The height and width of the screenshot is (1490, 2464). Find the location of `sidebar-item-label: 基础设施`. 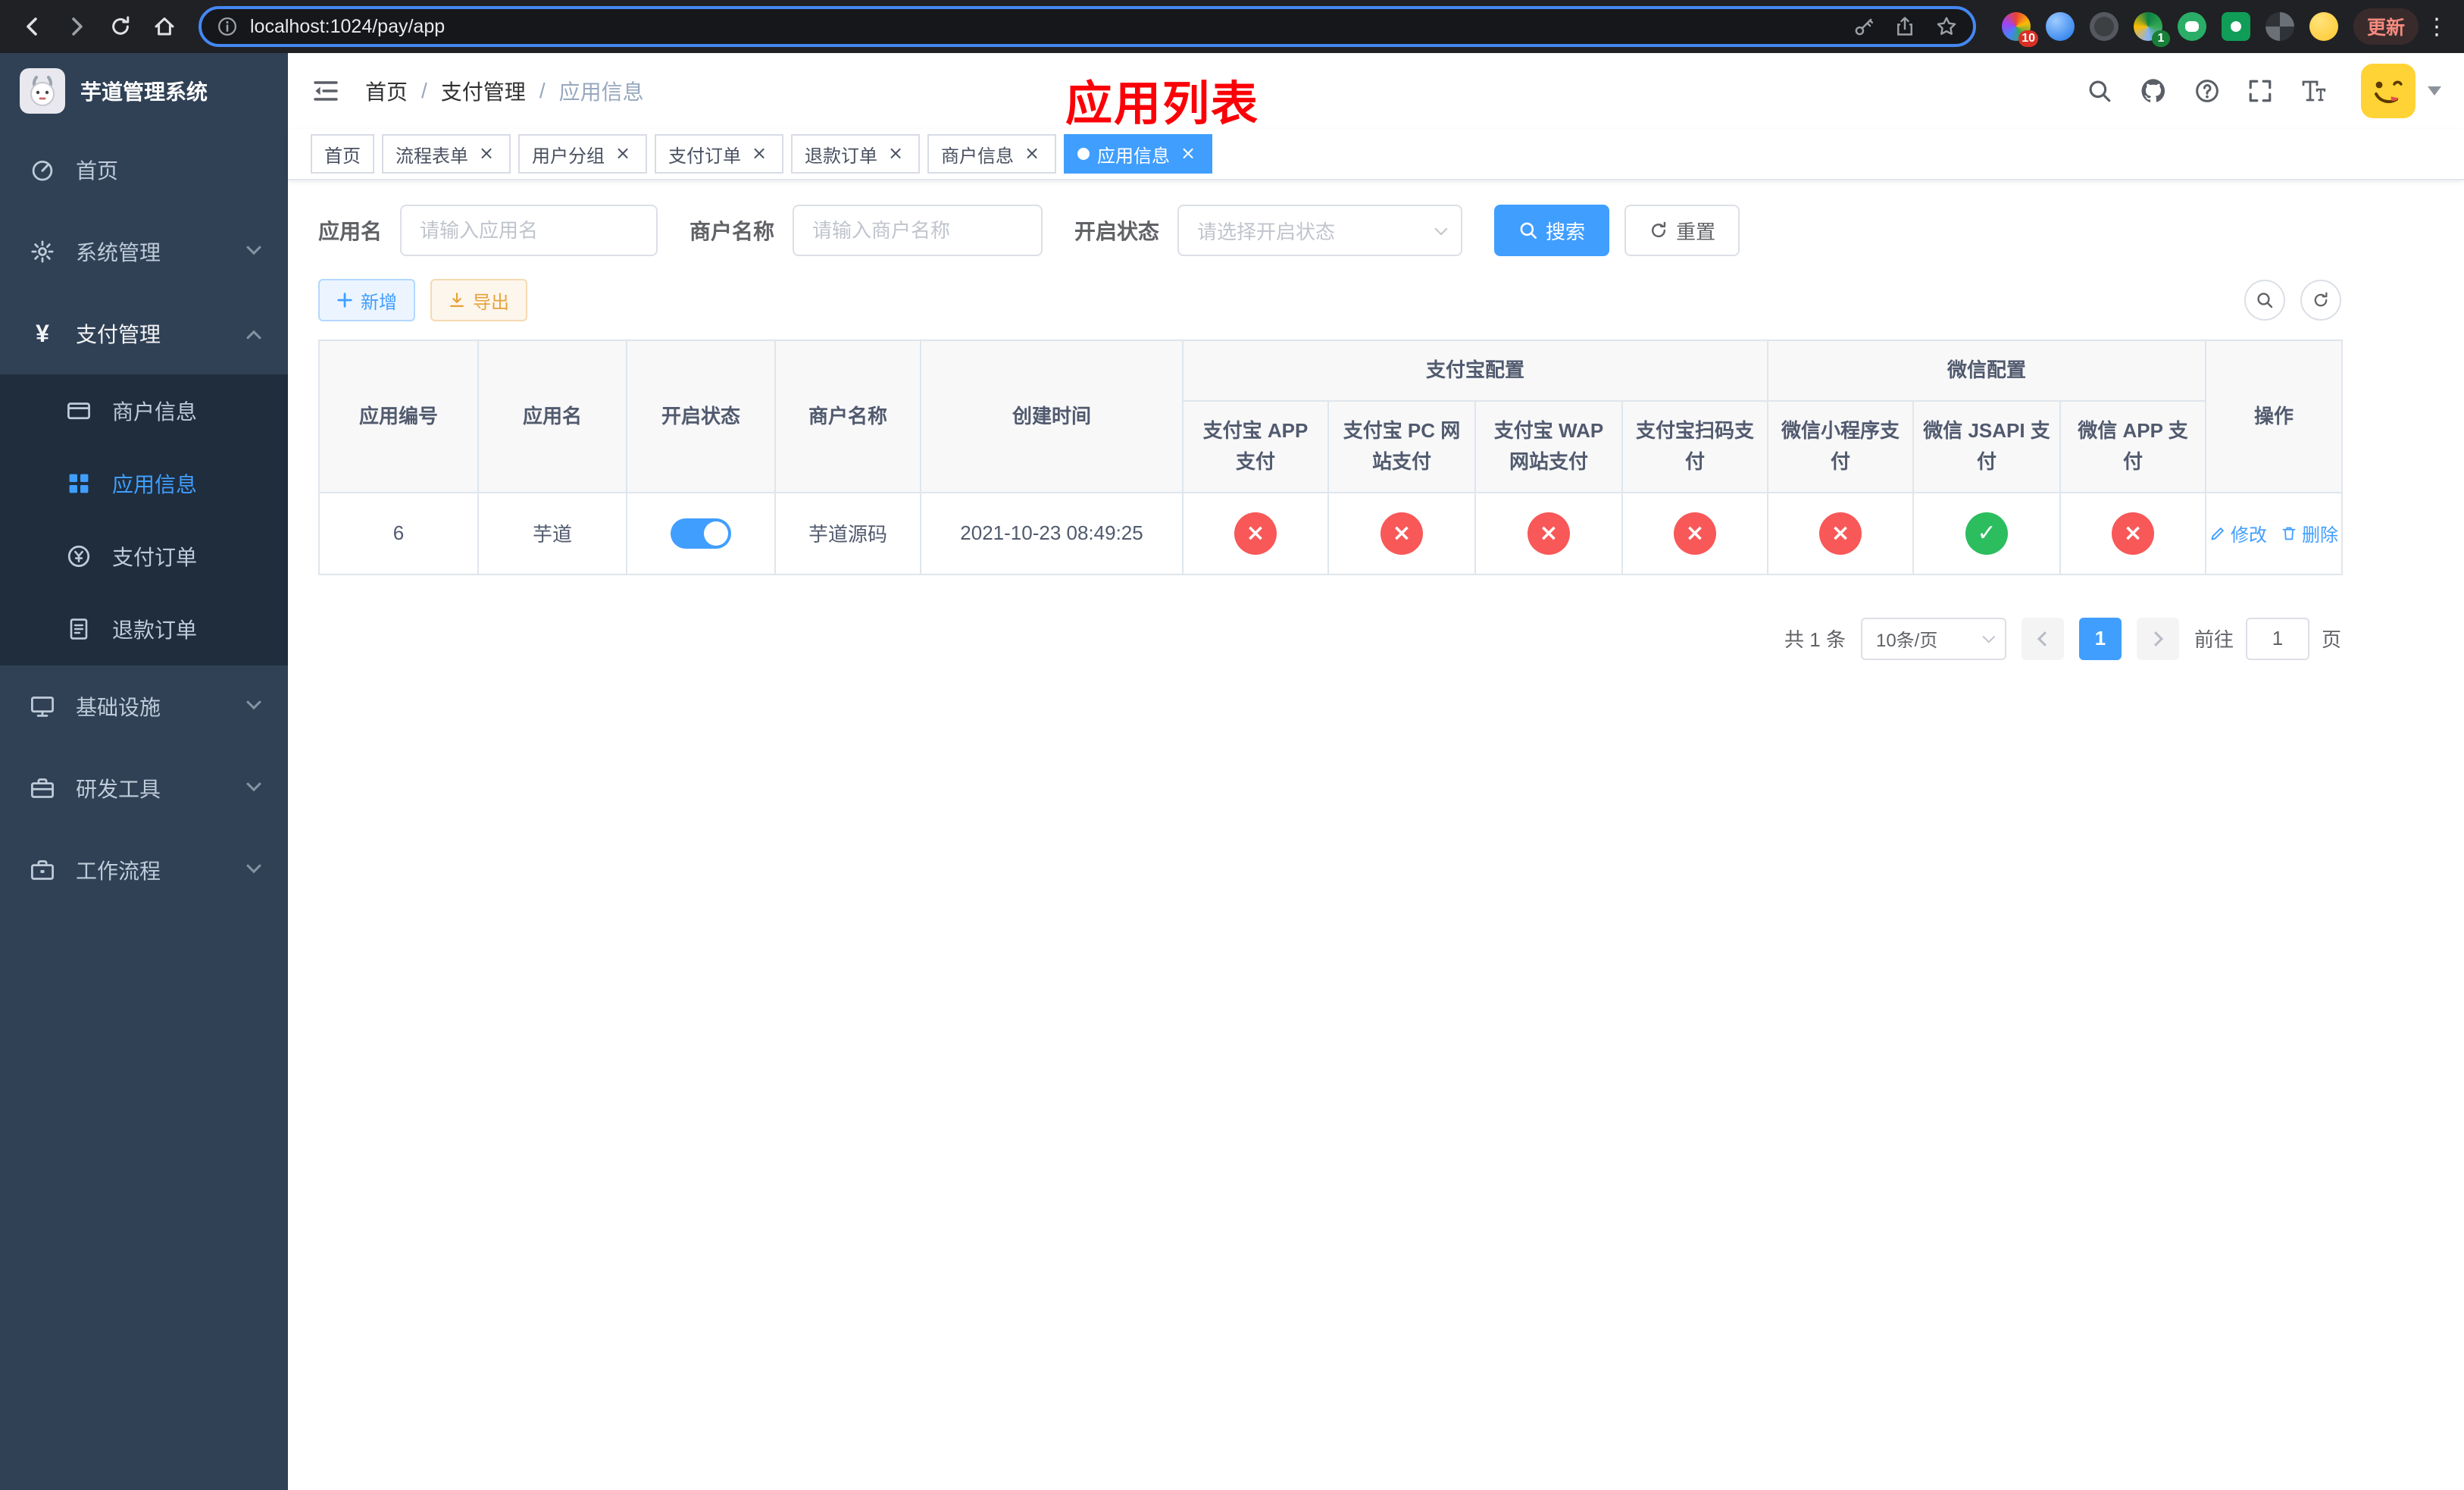

sidebar-item-label: 基础设施 is located at coordinates (118, 707).